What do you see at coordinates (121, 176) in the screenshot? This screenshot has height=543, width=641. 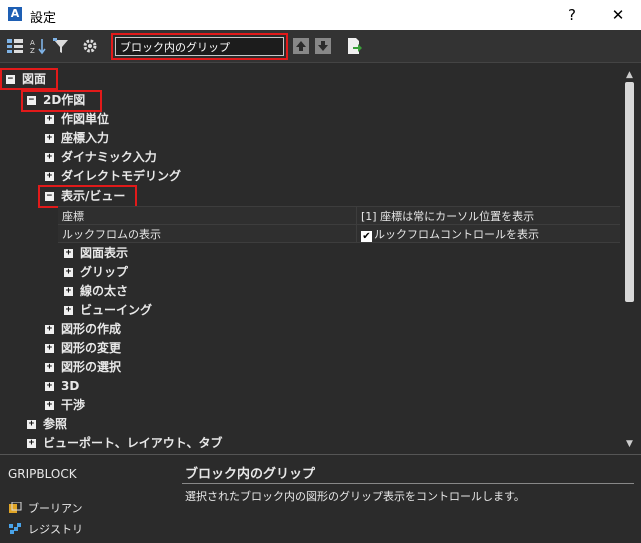 I see `tree-label: ダイレクトモデリング` at bounding box center [121, 176].